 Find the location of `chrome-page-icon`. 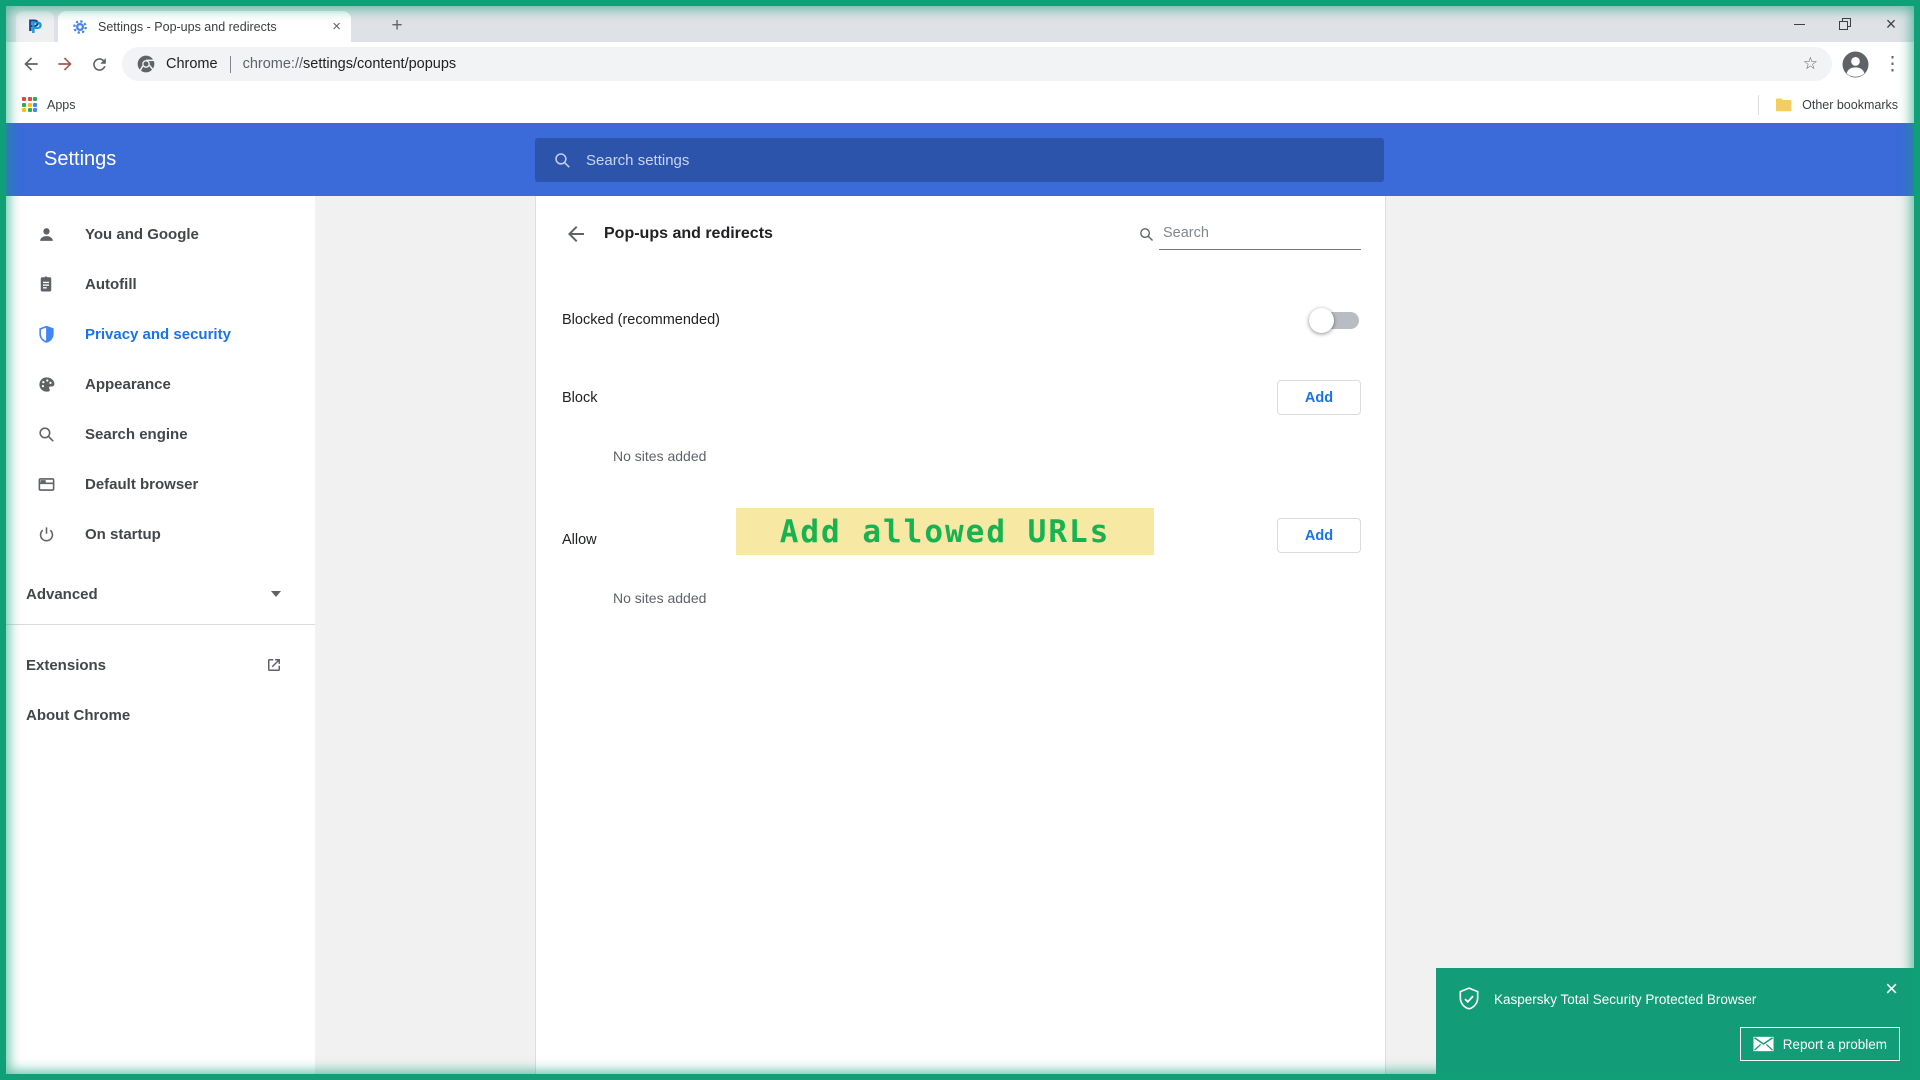

chrome-page-icon is located at coordinates (146, 64).